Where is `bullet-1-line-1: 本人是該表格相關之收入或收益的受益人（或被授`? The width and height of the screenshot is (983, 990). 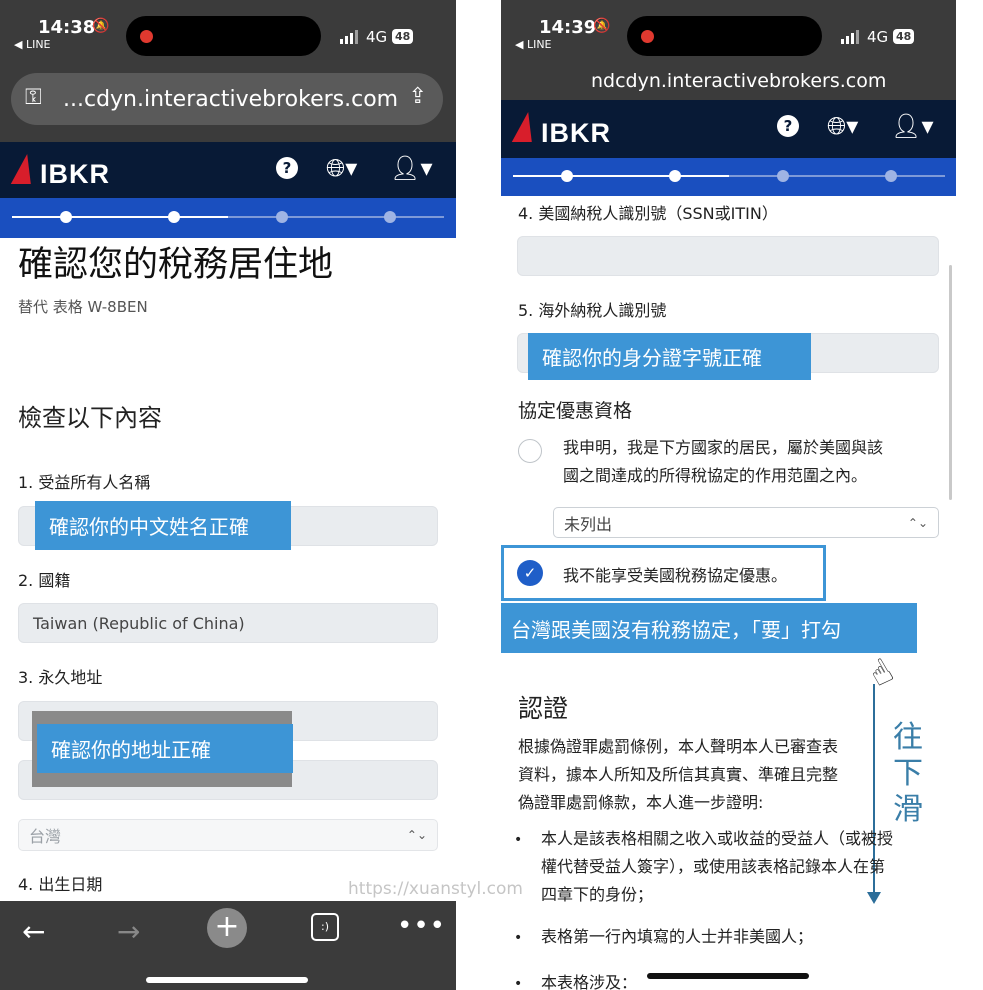
bullet-1-line-1: 本人是該表格相關之收入或收益的受益人（或被授 is located at coordinates (717, 838).